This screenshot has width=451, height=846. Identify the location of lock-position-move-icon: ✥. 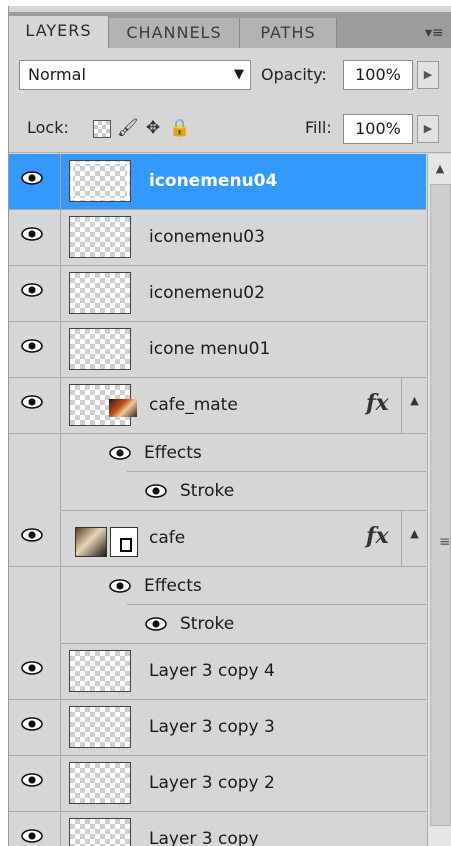
(153, 128).